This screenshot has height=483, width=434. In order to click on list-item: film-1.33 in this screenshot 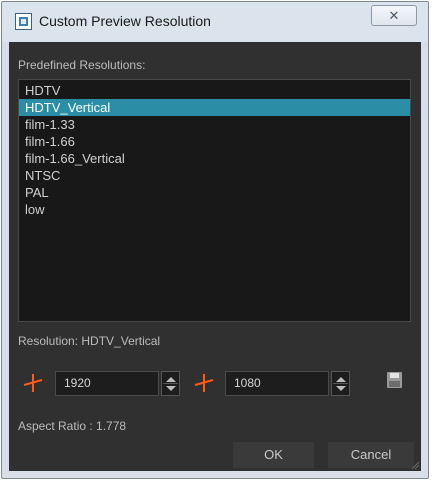, I will do `click(214, 124)`.